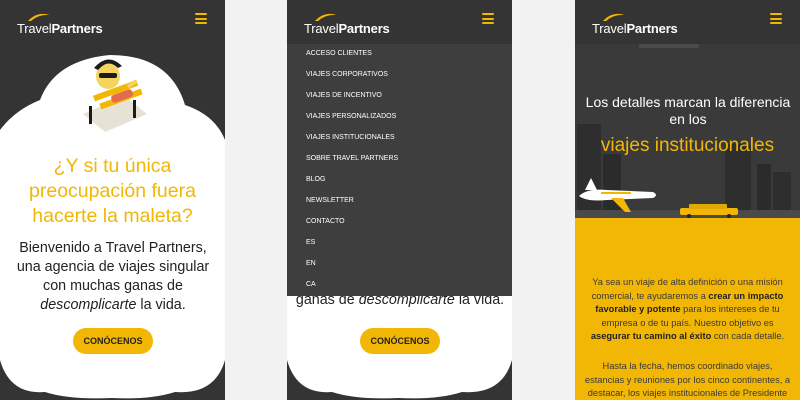 The height and width of the screenshot is (400, 800). I want to click on menu-item-institutional-travel: VIAJES INSTITUCIONALES, so click(350, 137).